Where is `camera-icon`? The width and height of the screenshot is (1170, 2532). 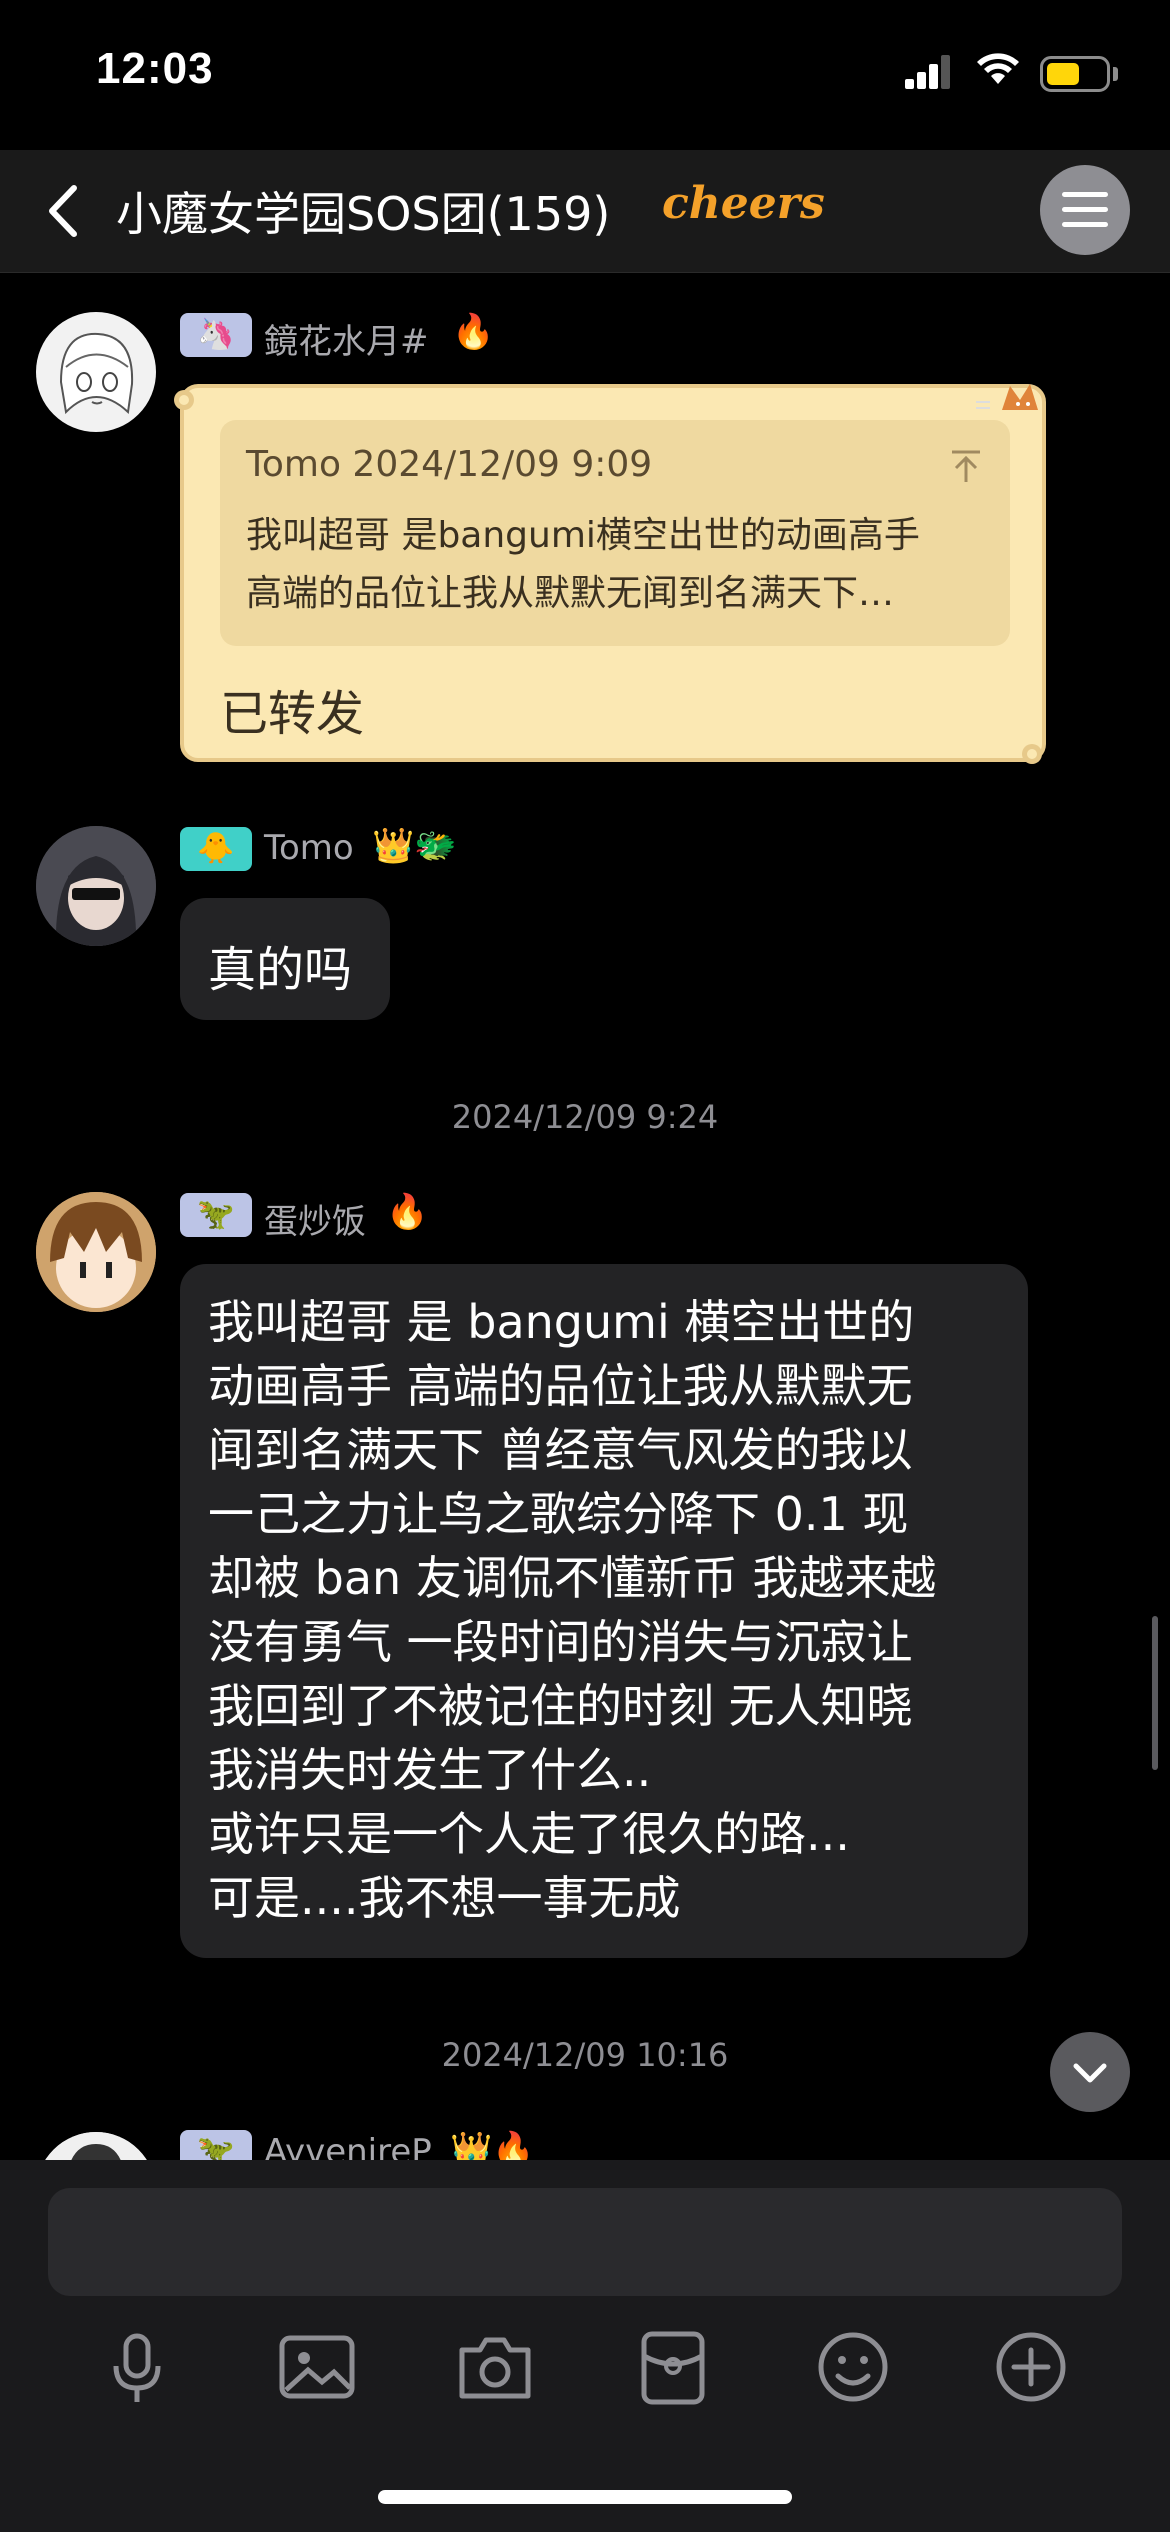 camera-icon is located at coordinates (495, 2367).